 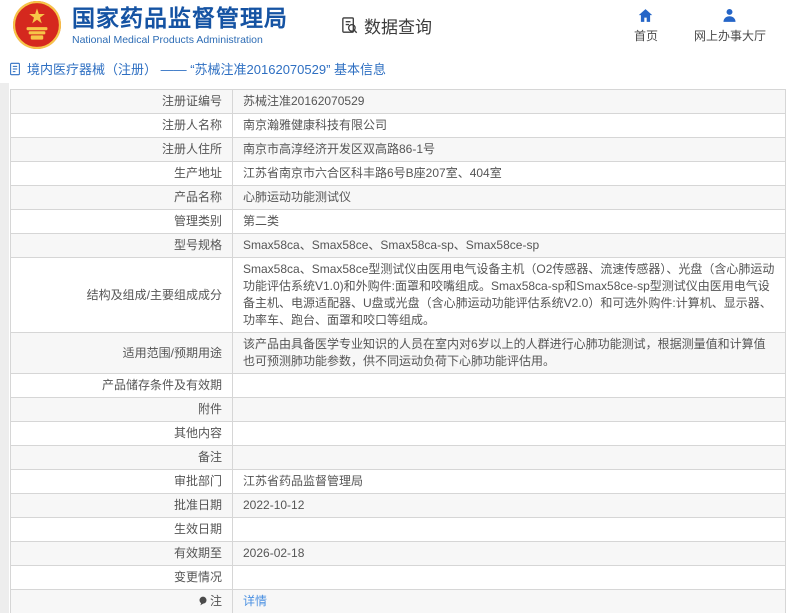 What do you see at coordinates (509, 149) in the screenshot?
I see `row-value: 南京市高淳经济开发区双高路86-1号` at bounding box center [509, 149].